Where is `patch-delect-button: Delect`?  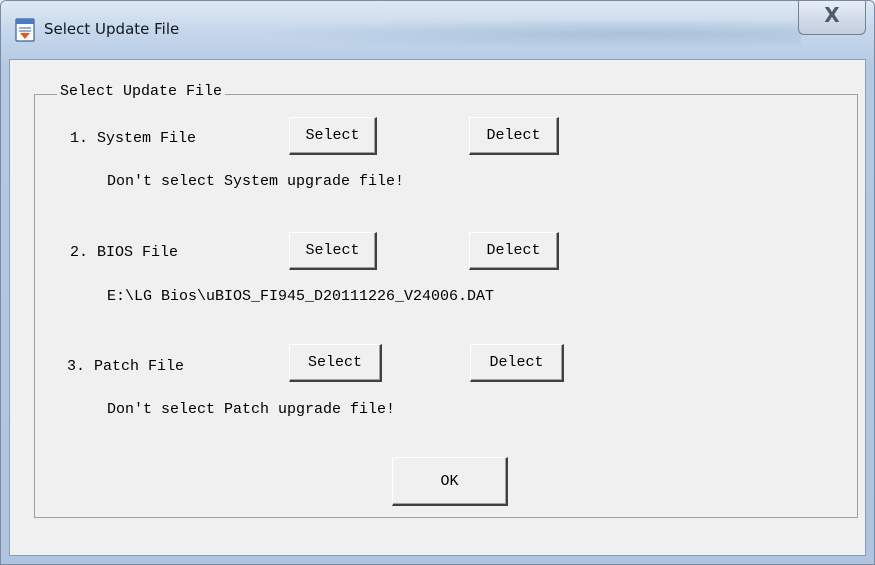
patch-delect-button: Delect is located at coordinates (517, 363).